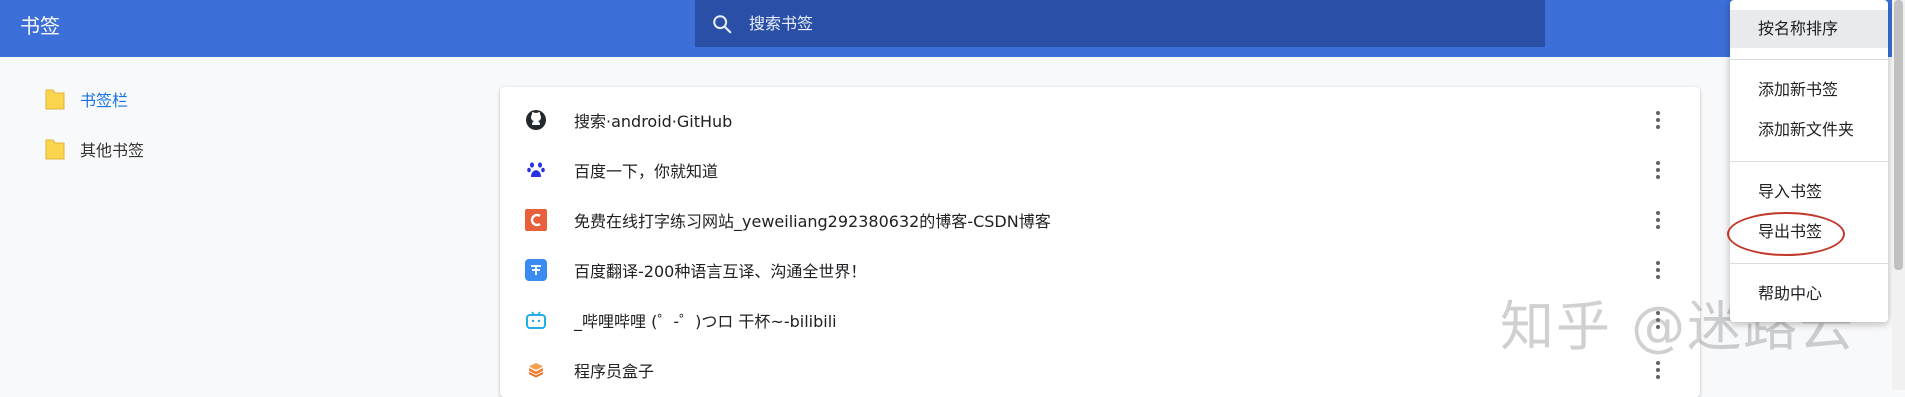  What do you see at coordinates (104, 100) in the screenshot?
I see `sidebar-item-label: 书签栏` at bounding box center [104, 100].